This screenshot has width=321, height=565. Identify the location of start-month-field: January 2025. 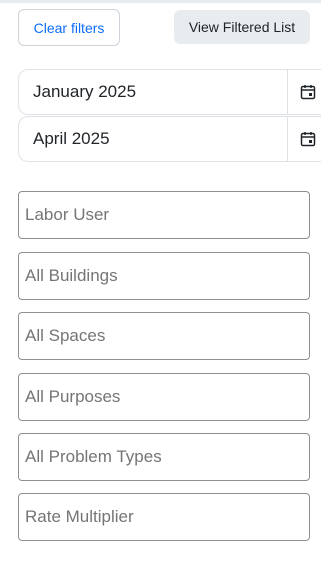
(169, 92).